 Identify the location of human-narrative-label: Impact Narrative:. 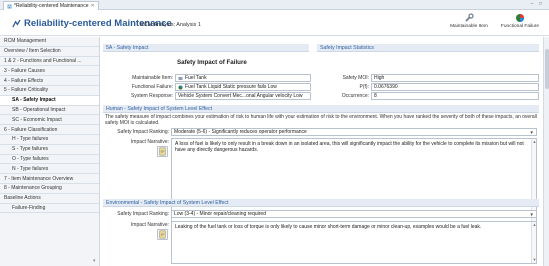
(149, 142).